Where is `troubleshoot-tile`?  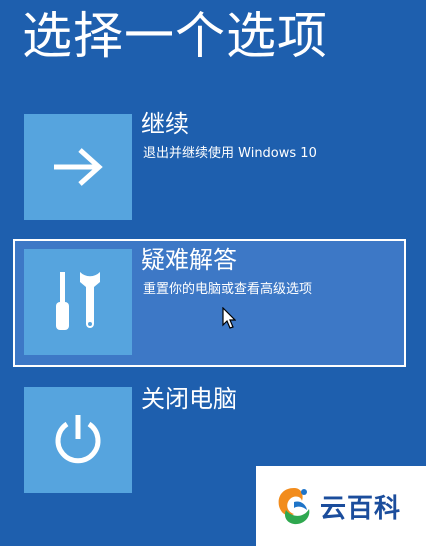 troubleshoot-tile is located at coordinates (78, 302).